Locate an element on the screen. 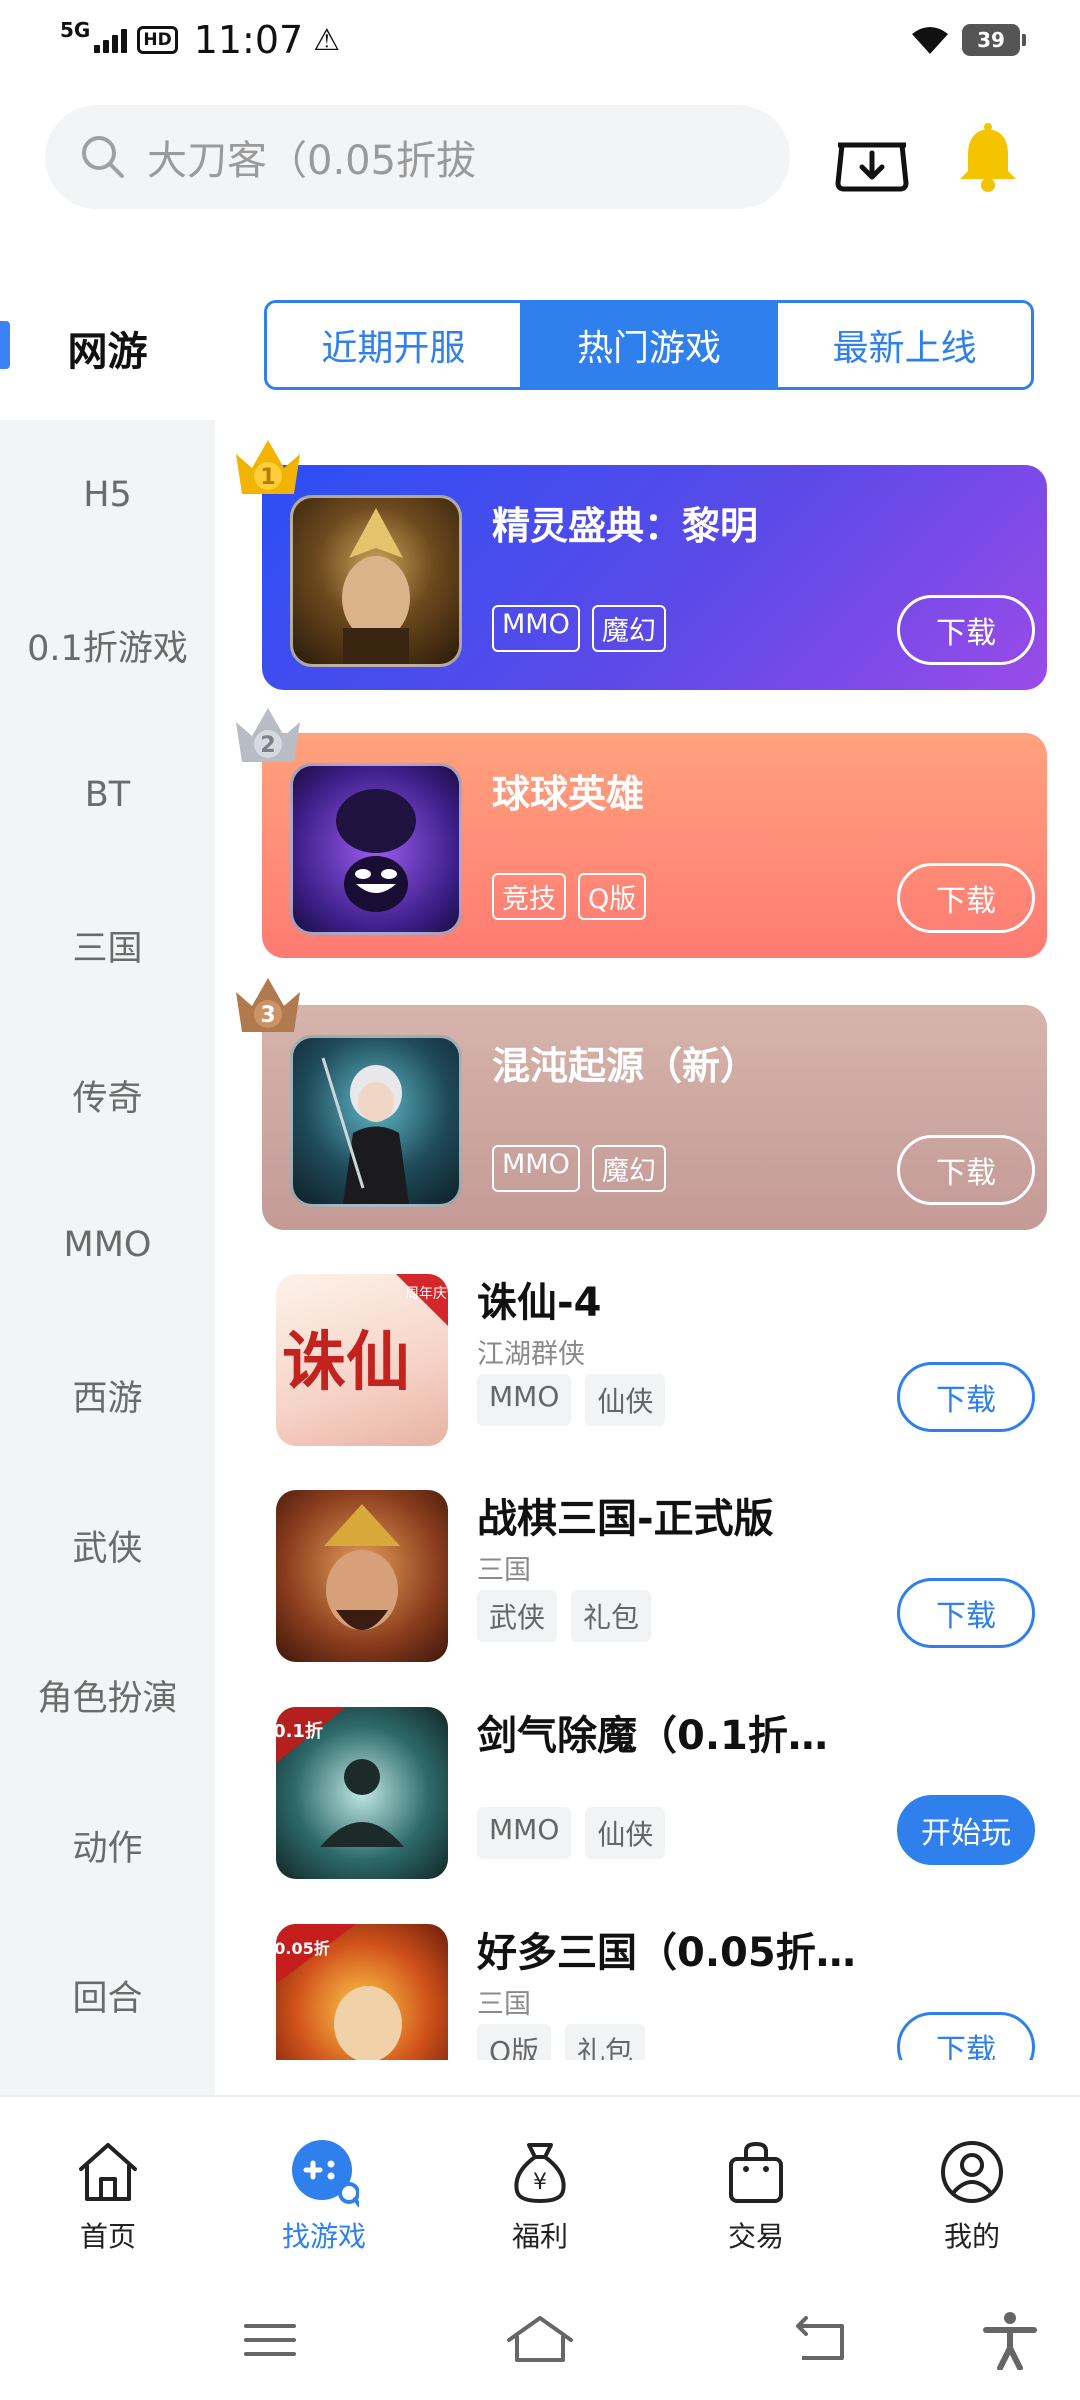 This screenshot has height=2400, width=1080. money-bag-icon: ¥ is located at coordinates (540, 2173).